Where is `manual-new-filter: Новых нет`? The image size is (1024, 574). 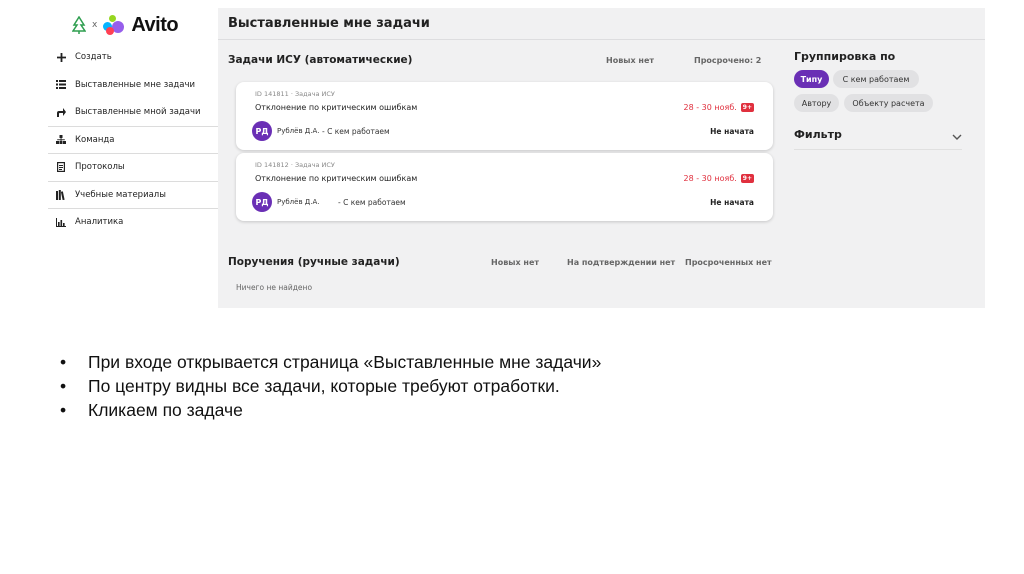
manual-new-filter: Новых нет is located at coordinates (515, 262).